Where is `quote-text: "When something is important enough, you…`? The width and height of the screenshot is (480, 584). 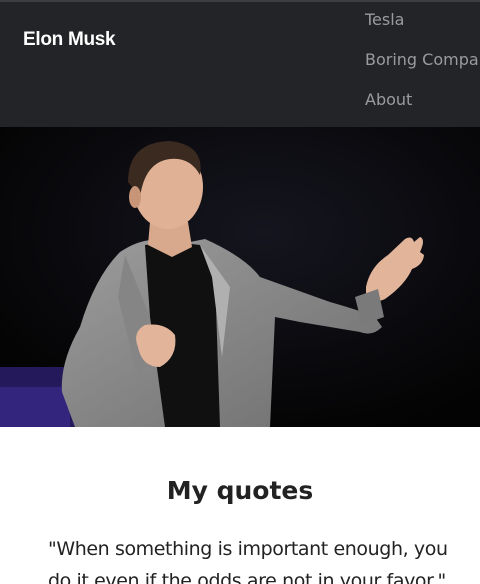
quote-text: "When something is important enough, you… is located at coordinates (248, 561).